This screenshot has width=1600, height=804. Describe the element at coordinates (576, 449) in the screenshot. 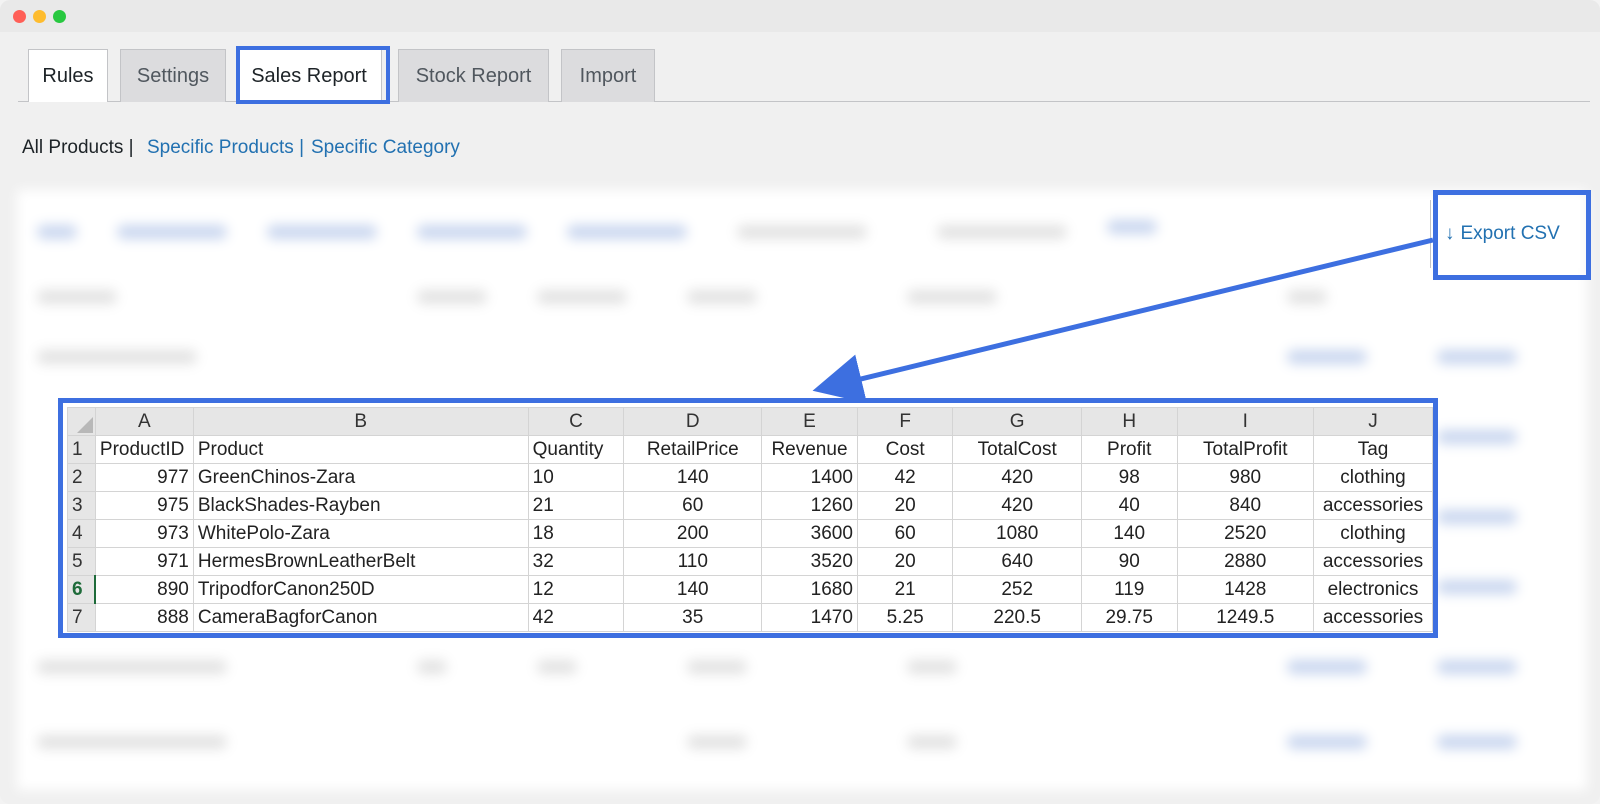

I see `spreadsheet-cell: Quantity` at that location.